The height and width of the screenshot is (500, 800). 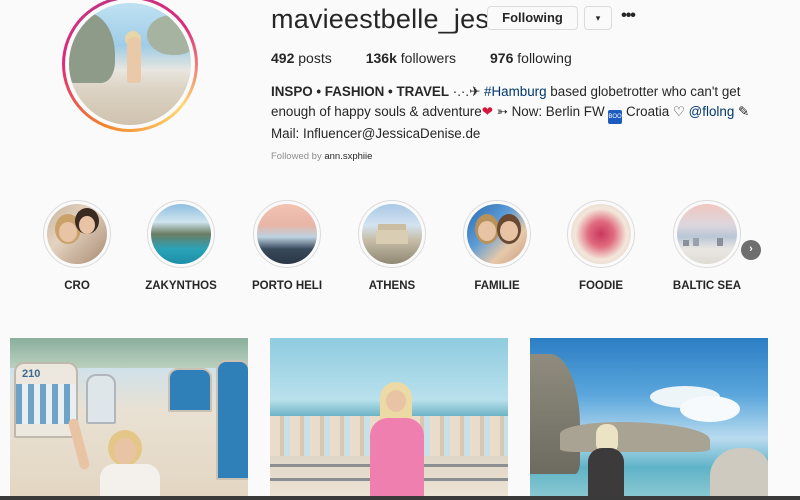 What do you see at coordinates (635, 437) in the screenshot?
I see `rock-ridge` at bounding box center [635, 437].